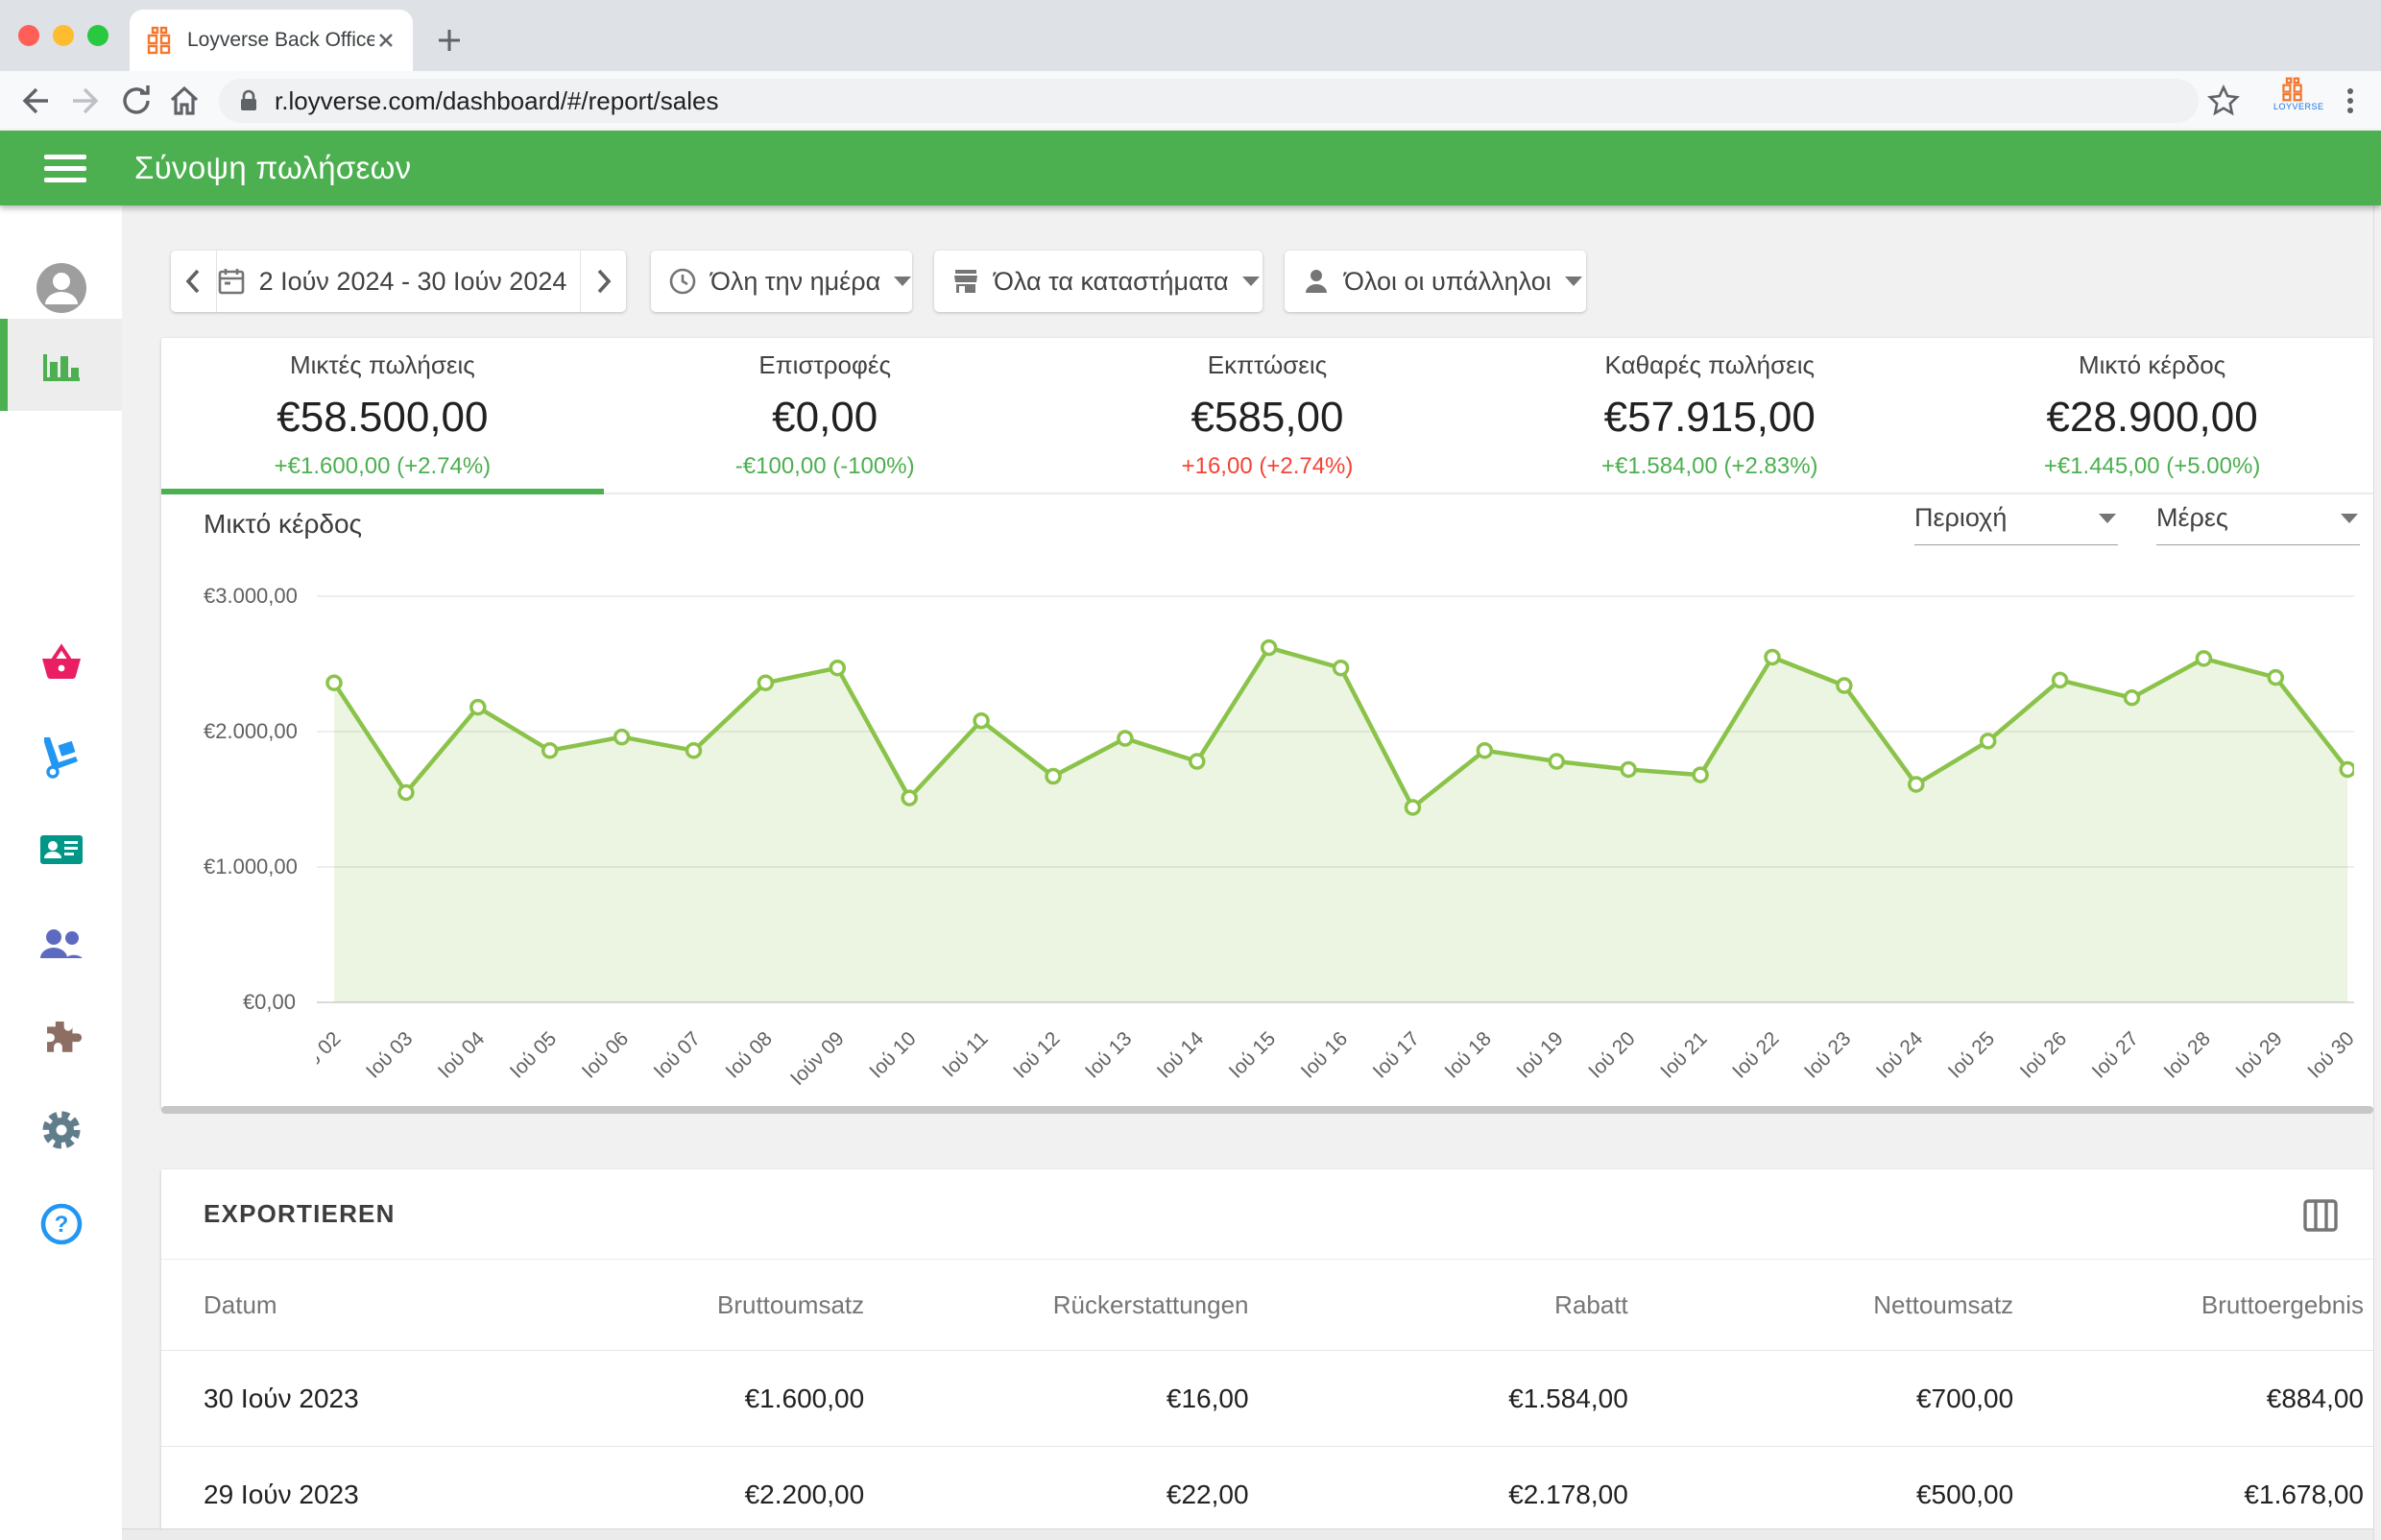  I want to click on y-axis-tick-label: €1.000,00, so click(251, 866).